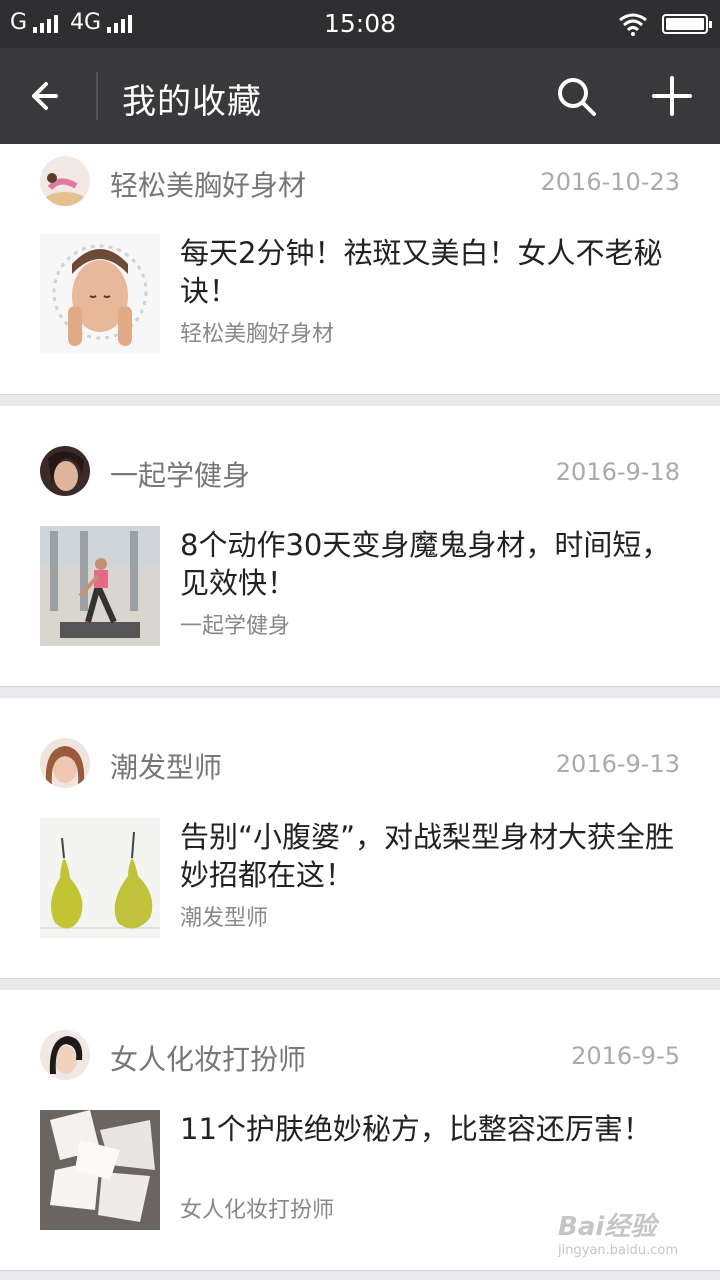  I want to click on add-button, so click(672, 96).